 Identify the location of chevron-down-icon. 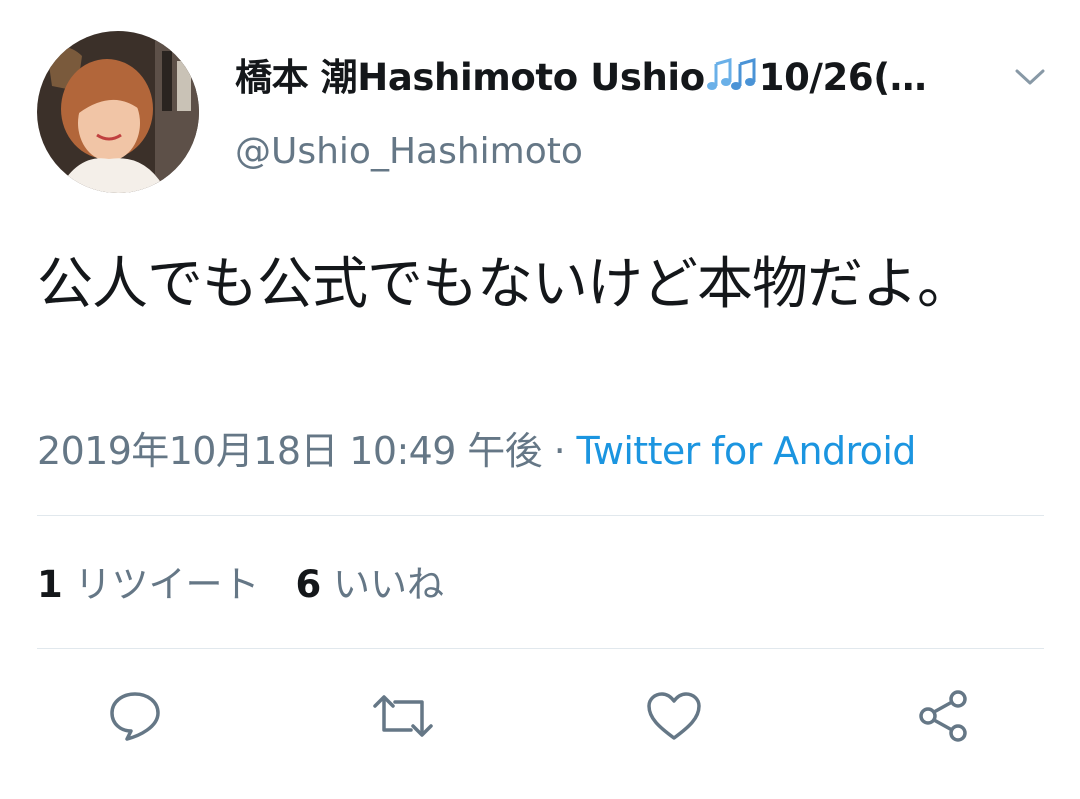
(1030, 77).